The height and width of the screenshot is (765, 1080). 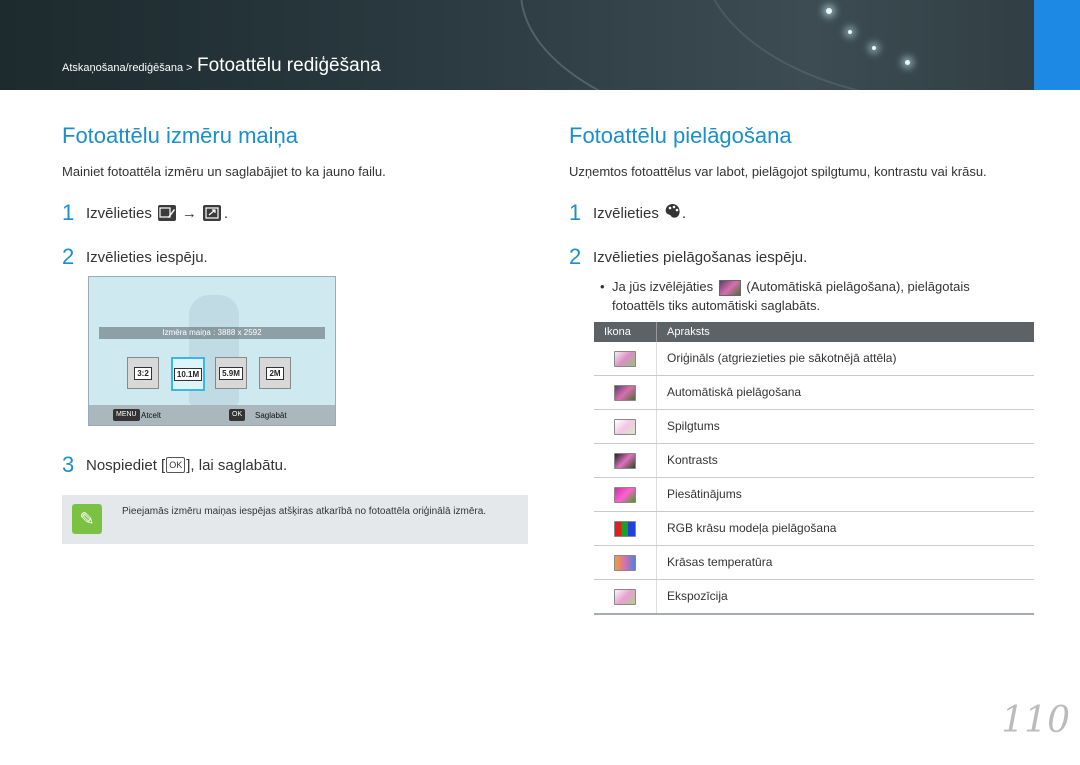 I want to click on palette-icon, so click(x=673, y=213).